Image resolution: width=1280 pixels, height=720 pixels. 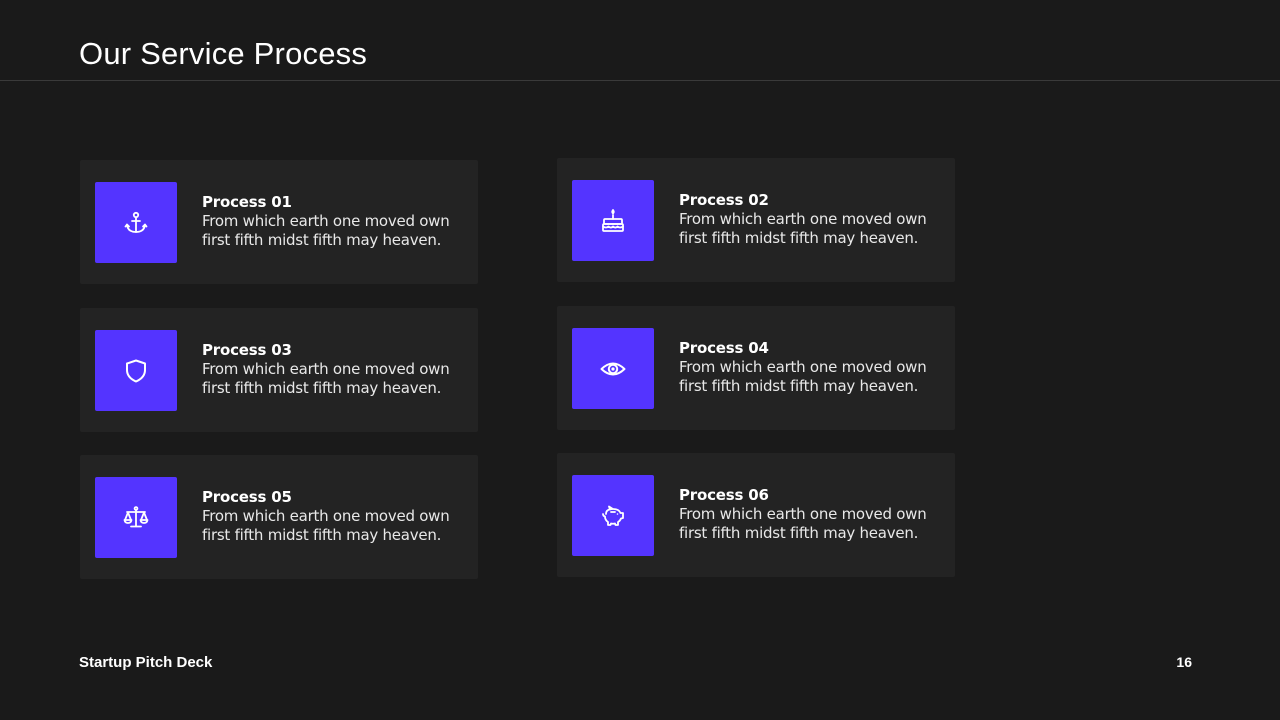 I want to click on process-title-03: Process 03, so click(x=247, y=350).